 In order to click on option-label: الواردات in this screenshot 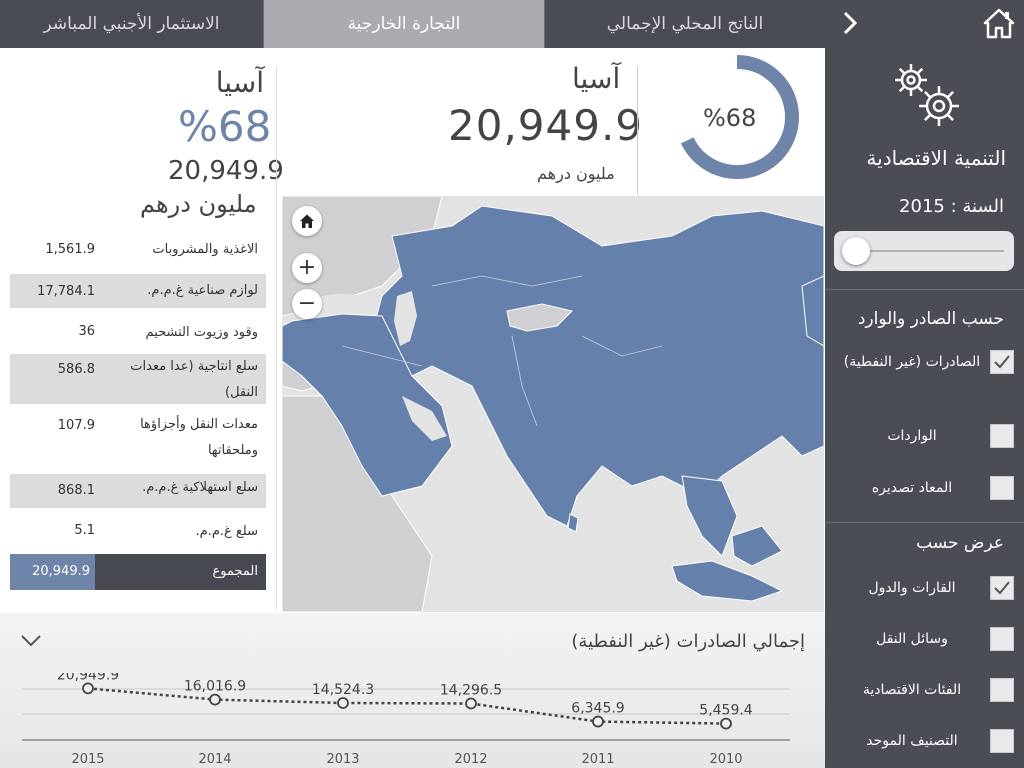, I will do `click(912, 435)`.